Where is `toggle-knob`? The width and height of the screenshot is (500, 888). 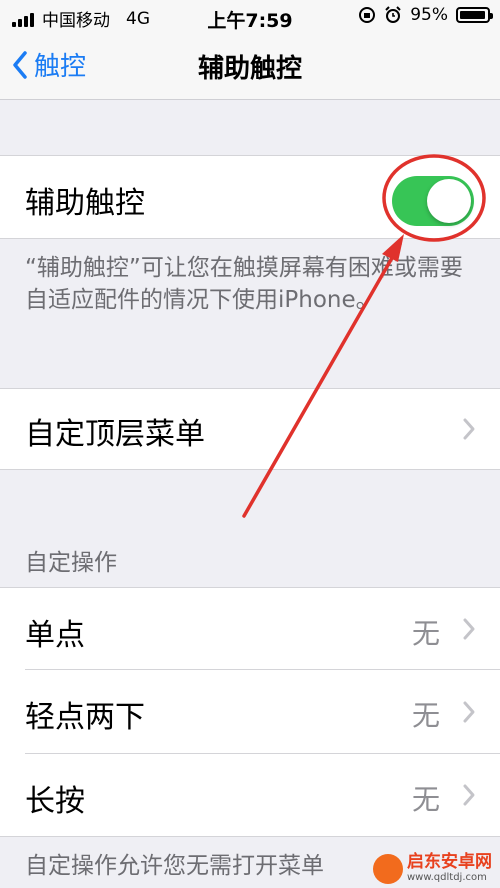
toggle-knob is located at coordinates (449, 201).